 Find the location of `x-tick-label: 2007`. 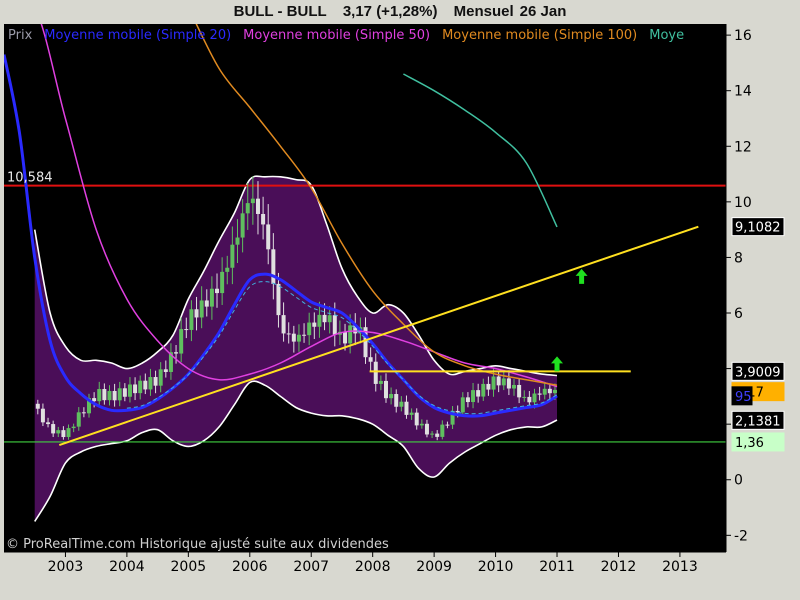

x-tick-label: 2007 is located at coordinates (311, 567).